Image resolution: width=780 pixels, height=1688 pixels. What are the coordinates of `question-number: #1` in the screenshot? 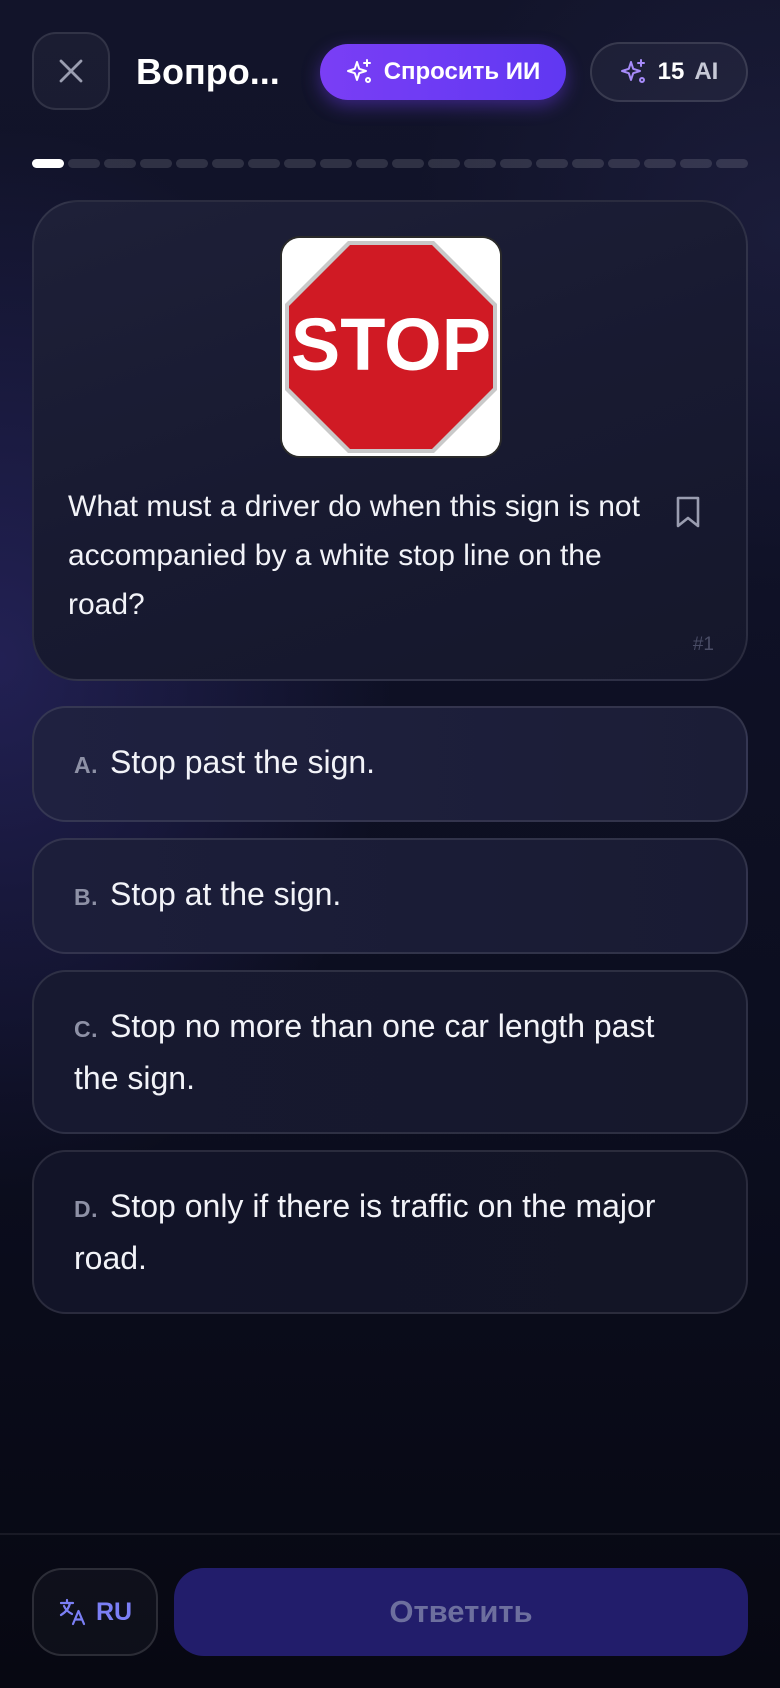 It's located at (703, 644).